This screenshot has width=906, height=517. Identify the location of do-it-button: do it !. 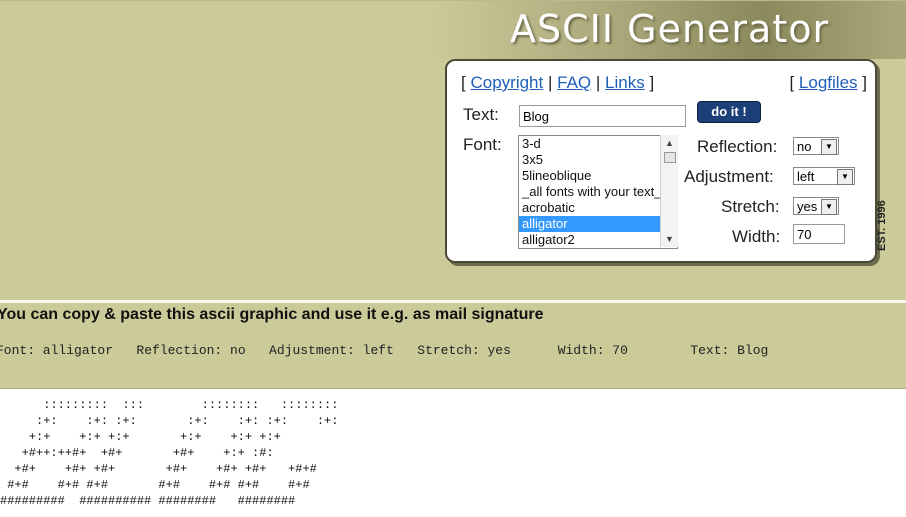
(729, 112).